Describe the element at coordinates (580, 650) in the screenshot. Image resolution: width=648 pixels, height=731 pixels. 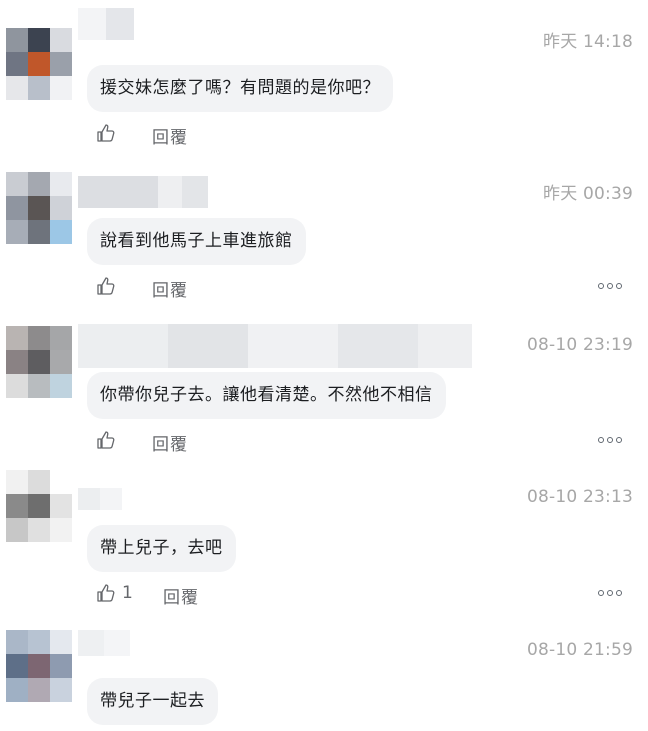
I see `comment-timestamp: 08-10 21:59` at that location.